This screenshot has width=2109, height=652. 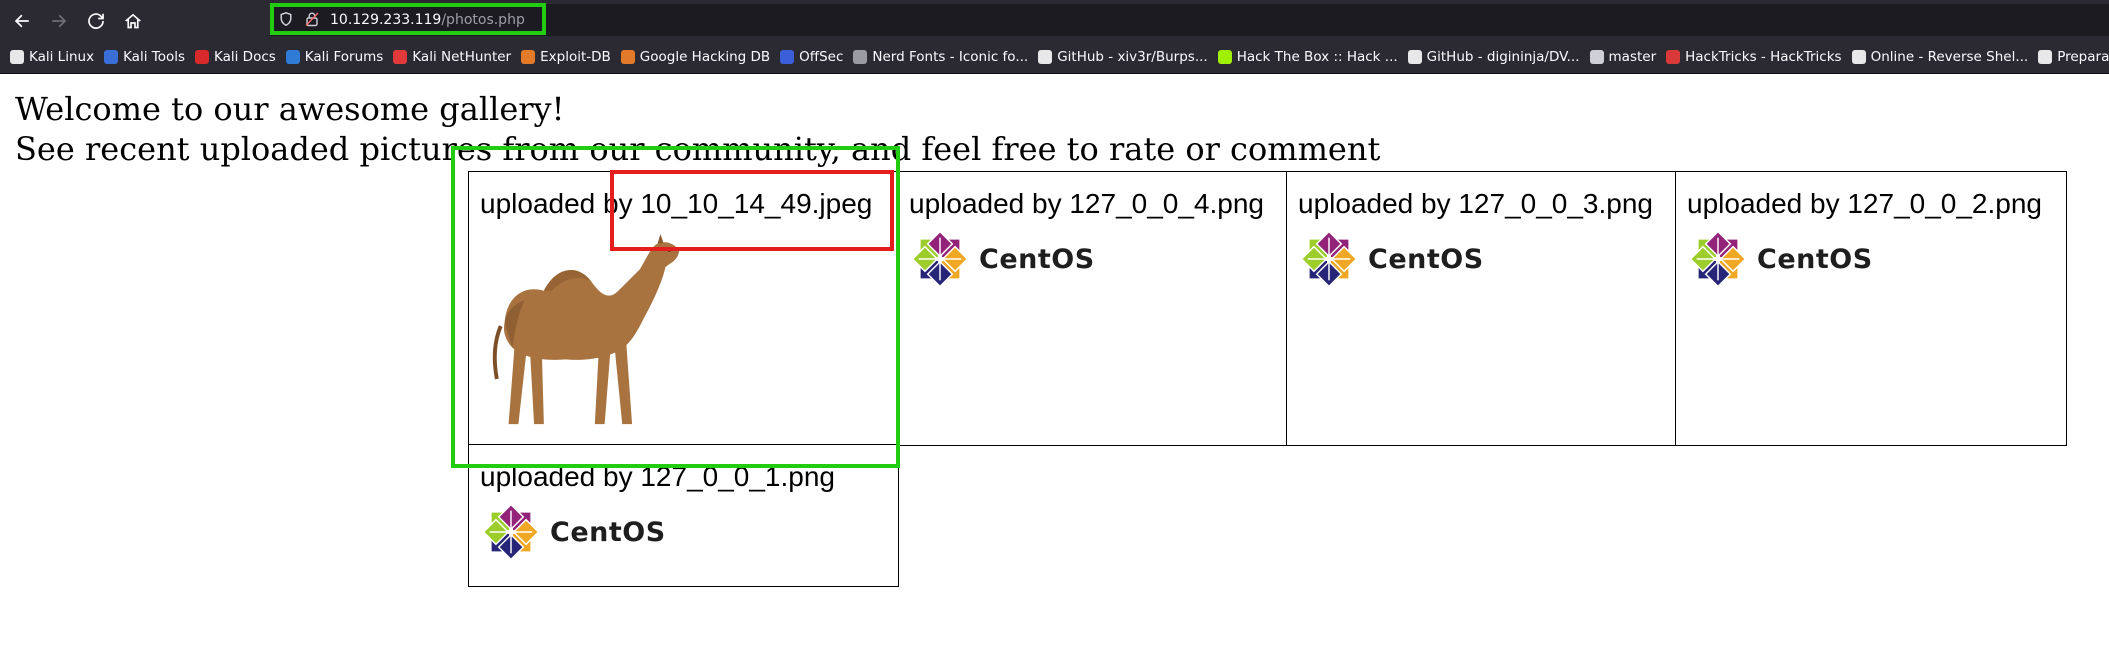 What do you see at coordinates (1476, 203) in the screenshot?
I see `upload-caption: uploaded by 127_0_0_3.png` at bounding box center [1476, 203].